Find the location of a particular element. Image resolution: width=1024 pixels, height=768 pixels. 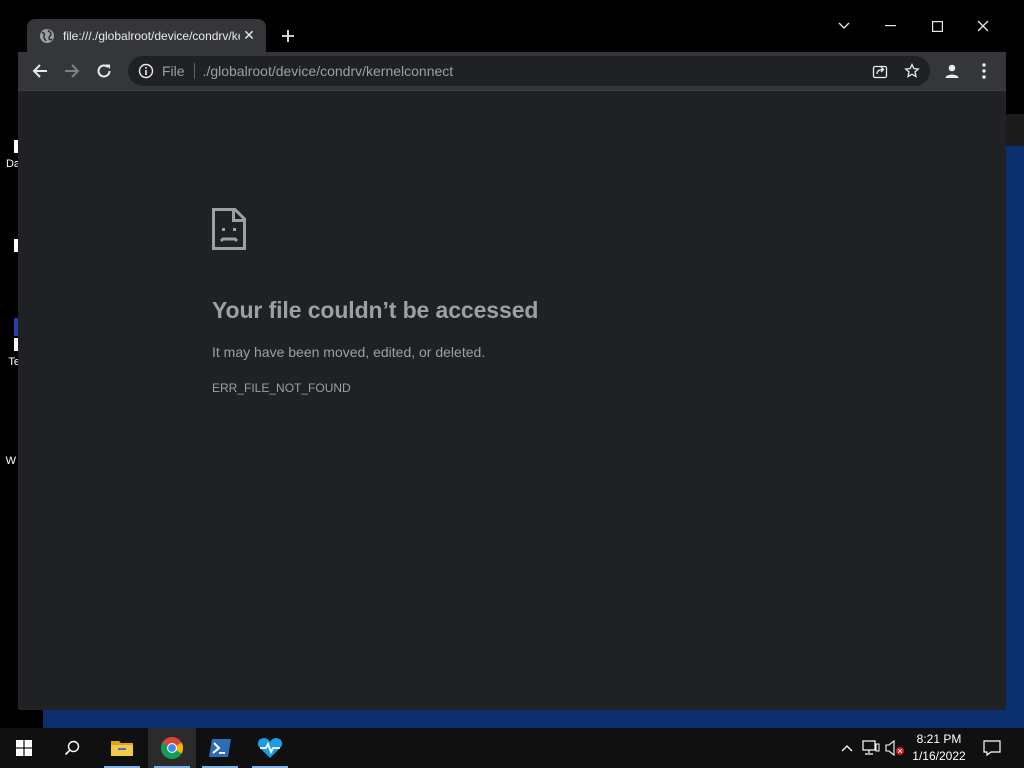

health-monitor-icon is located at coordinates (270, 748).